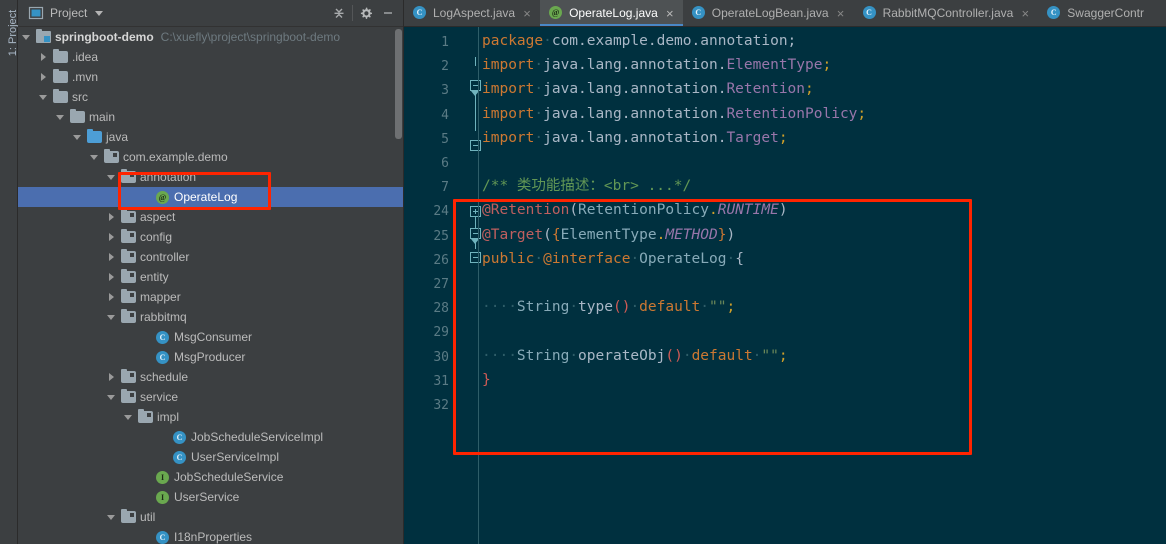 Image resolution: width=1166 pixels, height=544 pixels. What do you see at coordinates (210, 157) in the screenshot?
I see `tree-row: com.example.demo` at bounding box center [210, 157].